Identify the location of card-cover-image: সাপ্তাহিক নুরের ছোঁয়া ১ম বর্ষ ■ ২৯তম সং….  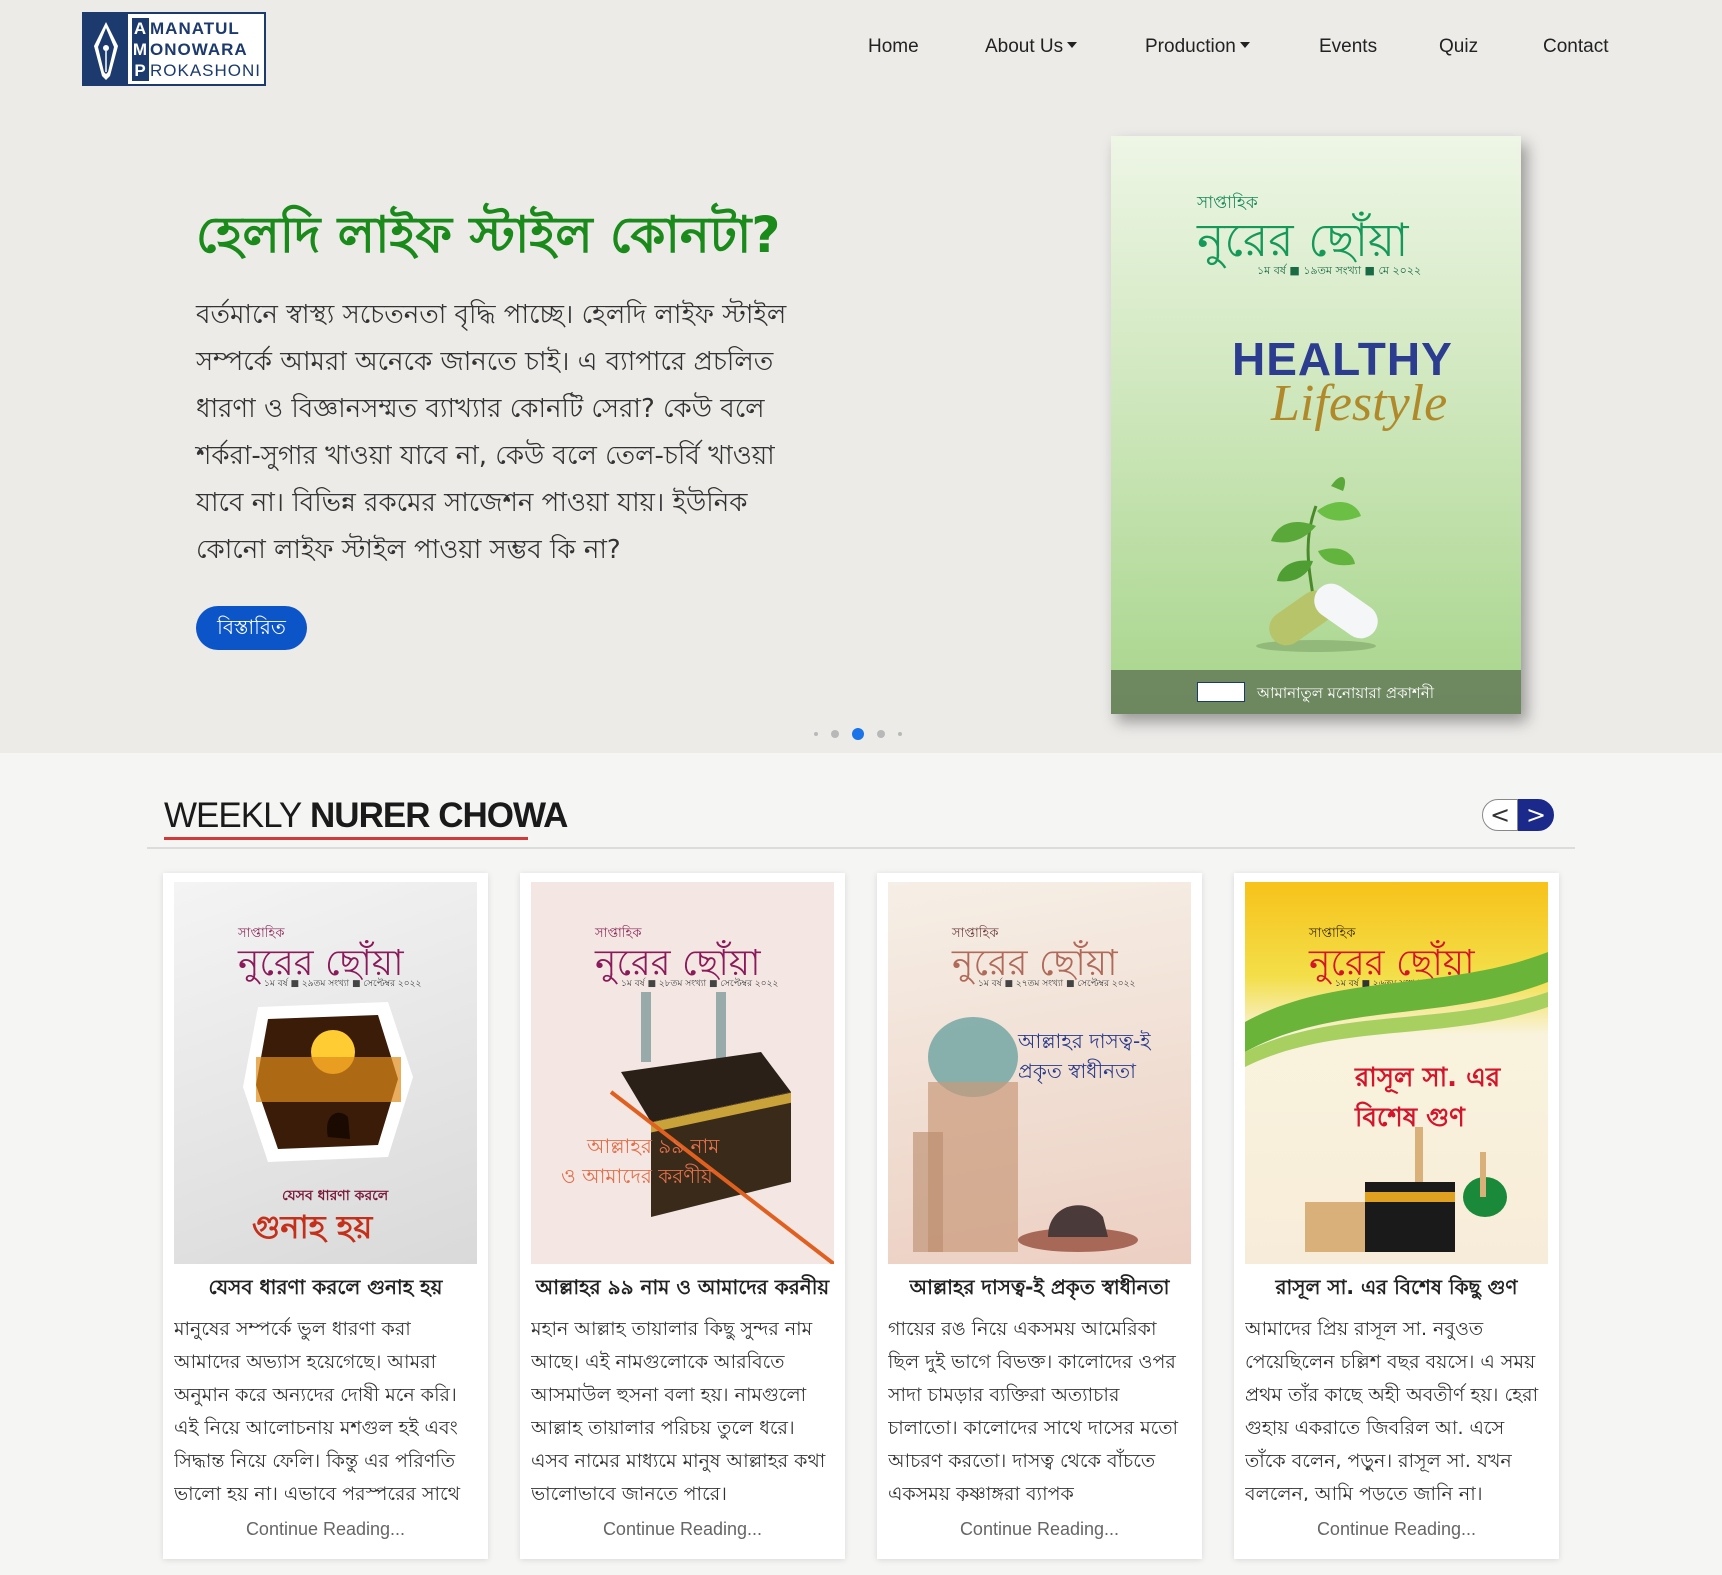
(325, 1073).